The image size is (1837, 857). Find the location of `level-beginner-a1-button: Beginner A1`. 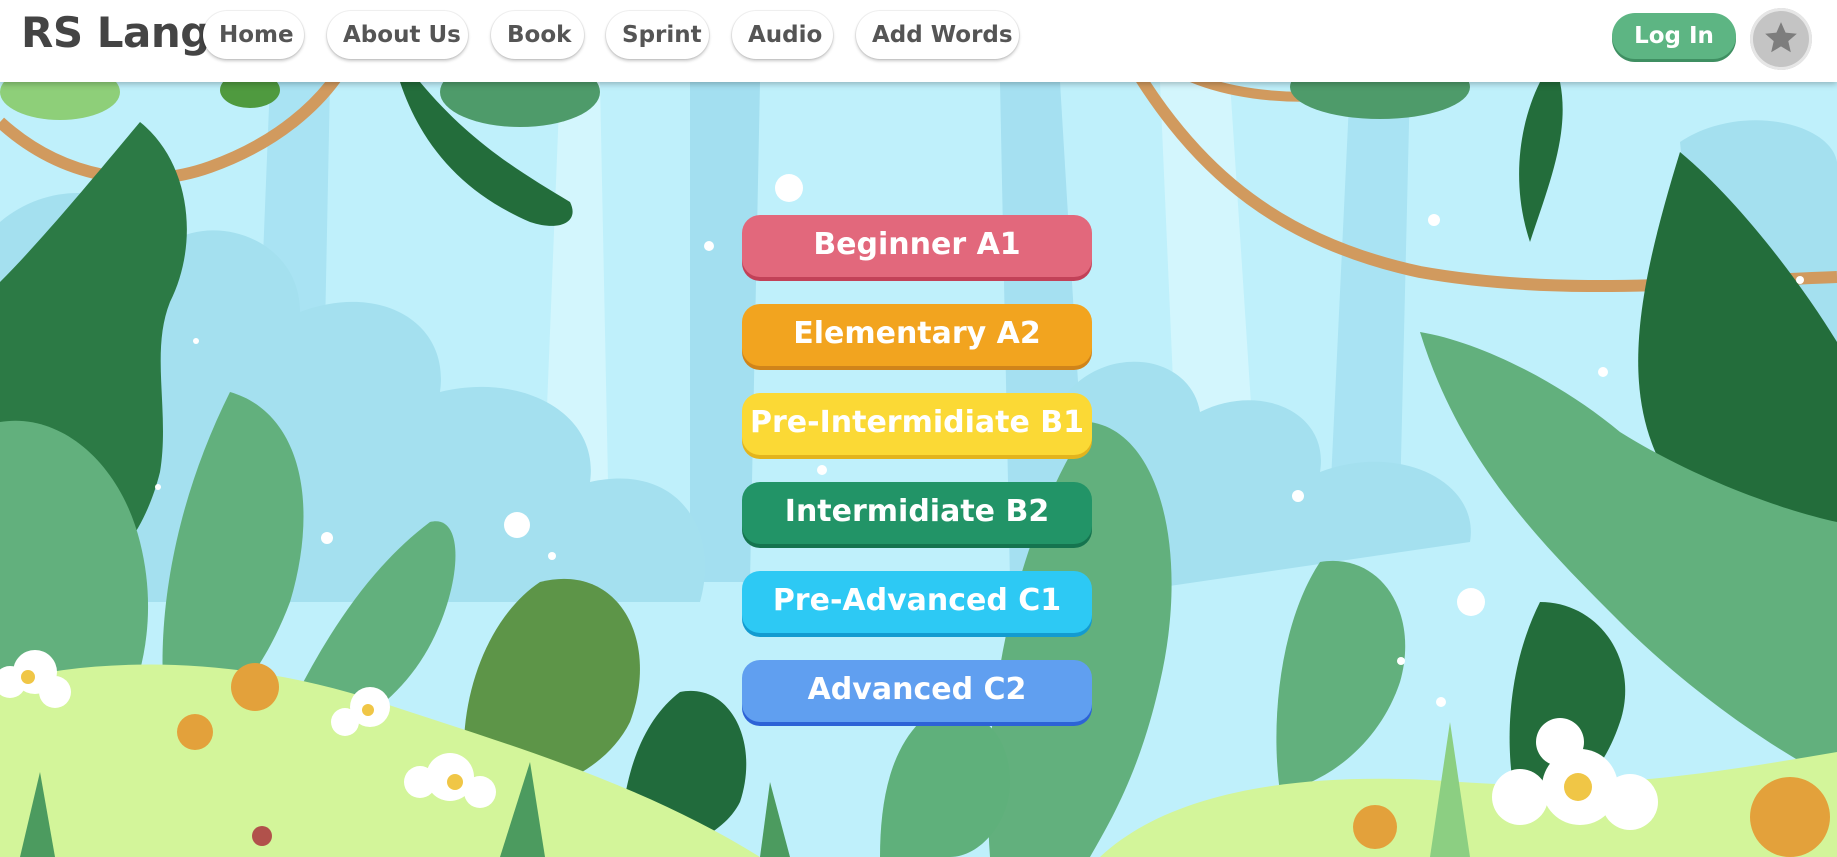

level-beginner-a1-button: Beginner A1 is located at coordinates (917, 246).